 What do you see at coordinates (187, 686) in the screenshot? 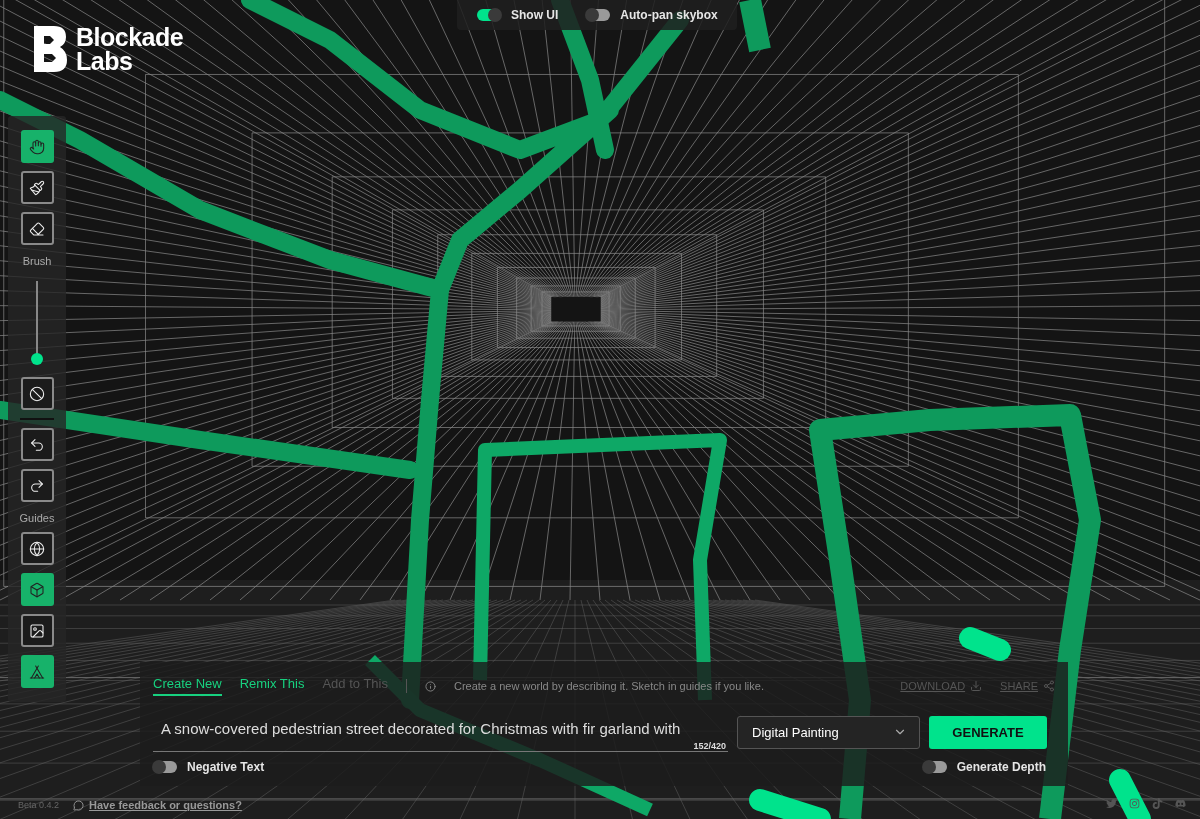
I see `mode-tab: Create New` at bounding box center [187, 686].